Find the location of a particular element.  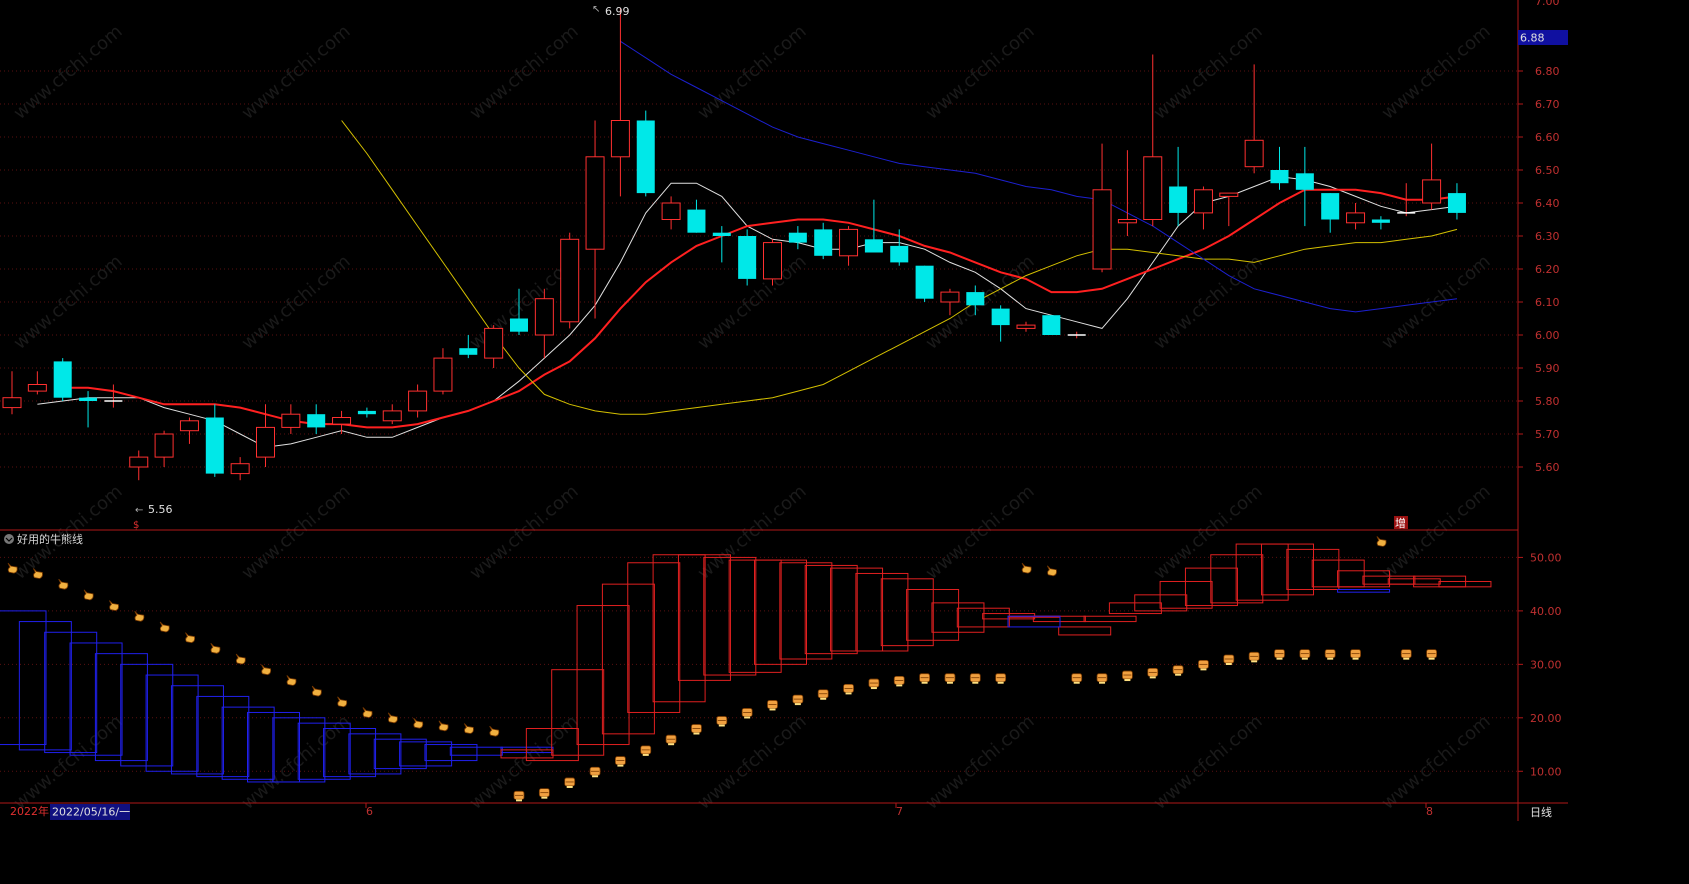

month-label-6: 6 is located at coordinates (369, 811).